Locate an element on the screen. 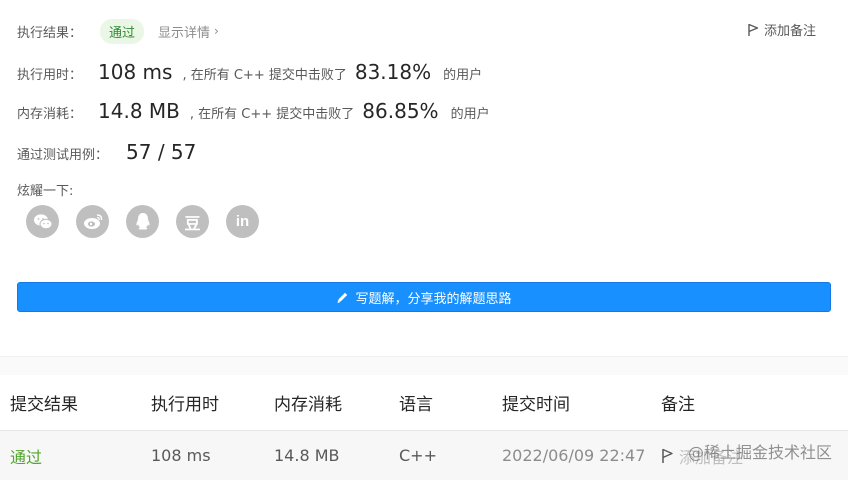 The width and height of the screenshot is (848, 480). runtime-row: 执行用时： 108 ms , 在所有 C++ 提交中击败了 83.18% 的用户 is located at coordinates (249, 72).